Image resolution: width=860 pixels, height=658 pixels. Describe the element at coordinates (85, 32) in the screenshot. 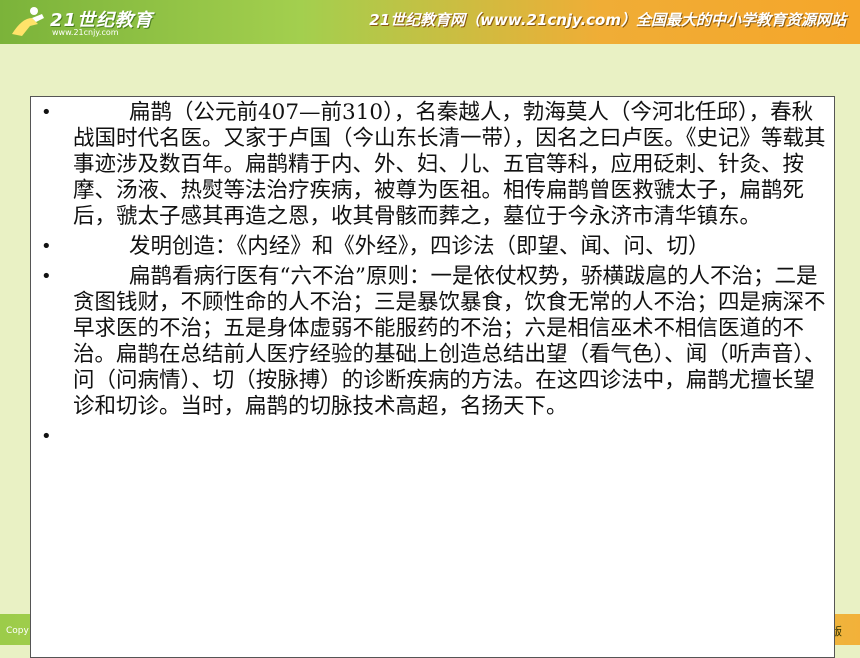

I see `logo-url: www.21cnjy.com` at that location.